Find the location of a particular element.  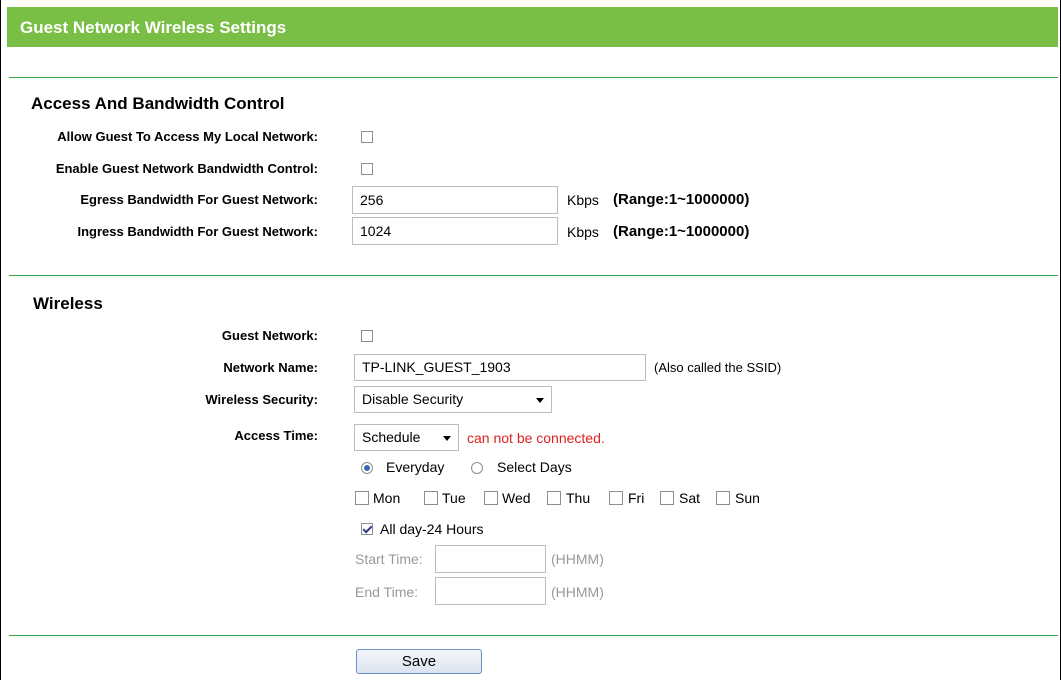

wireless-security-select: Disable Security is located at coordinates (453, 399).